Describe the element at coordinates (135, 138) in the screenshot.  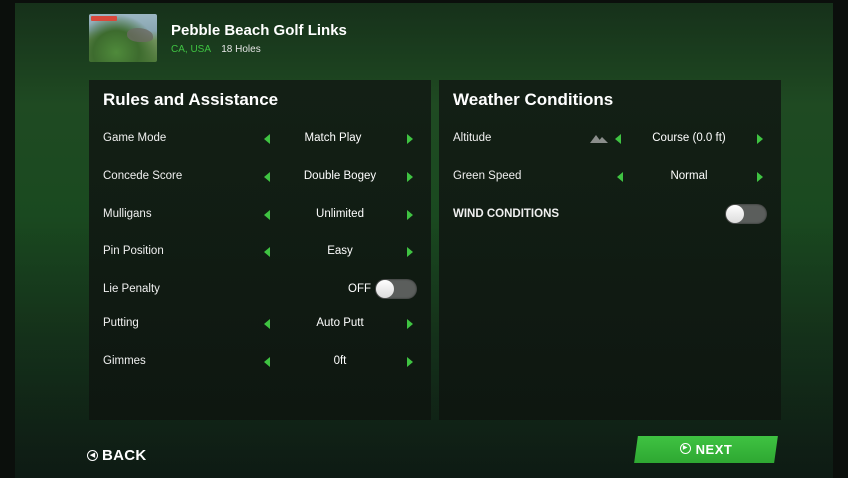
I see `rules-row-label: Game Mode` at that location.